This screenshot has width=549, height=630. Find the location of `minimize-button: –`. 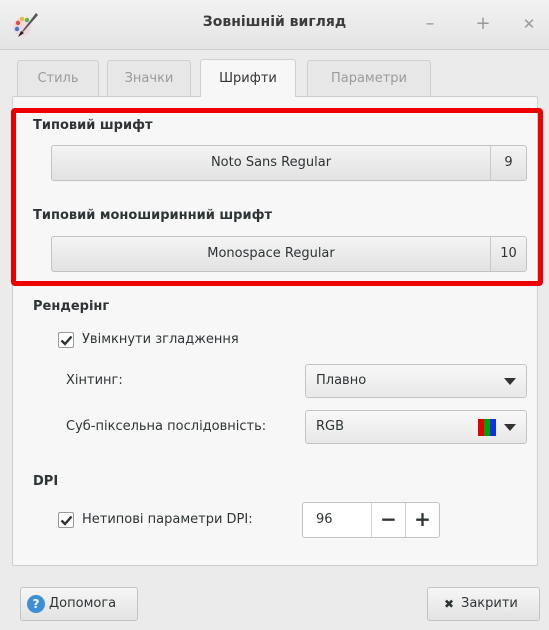

minimize-button: – is located at coordinates (430, 24).